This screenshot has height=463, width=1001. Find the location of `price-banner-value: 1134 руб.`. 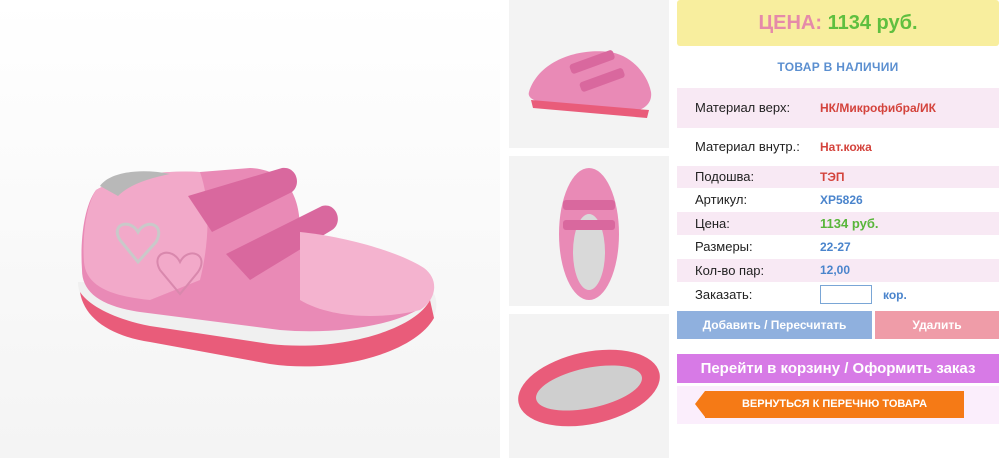

price-banner-value: 1134 руб. is located at coordinates (872, 23).